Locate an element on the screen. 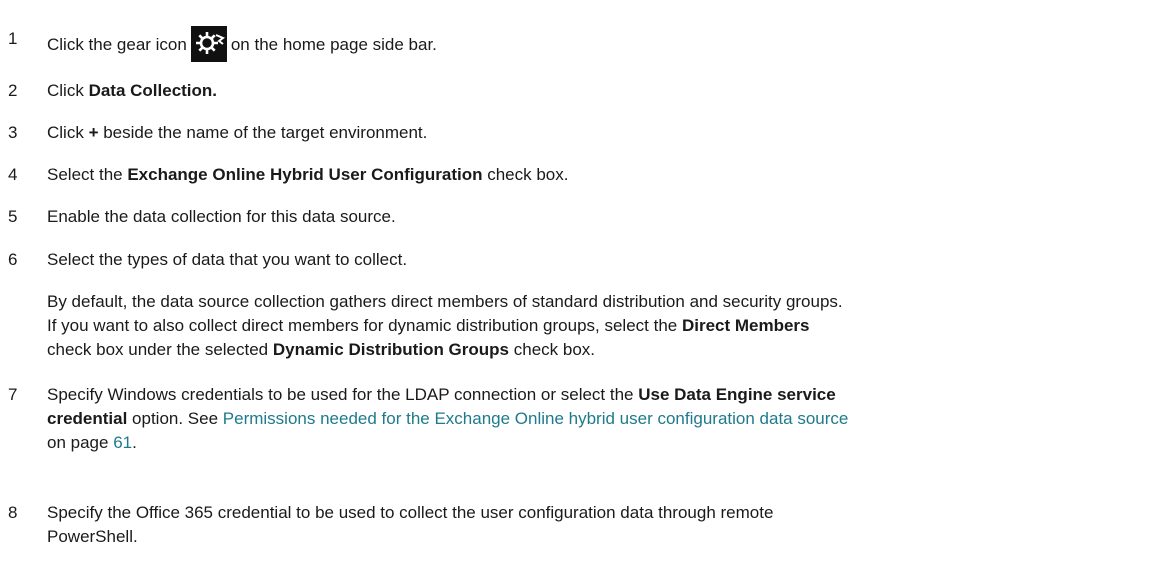 Image resolution: width=1169 pixels, height=561 pixels. step-number: 5 is located at coordinates (13, 216).